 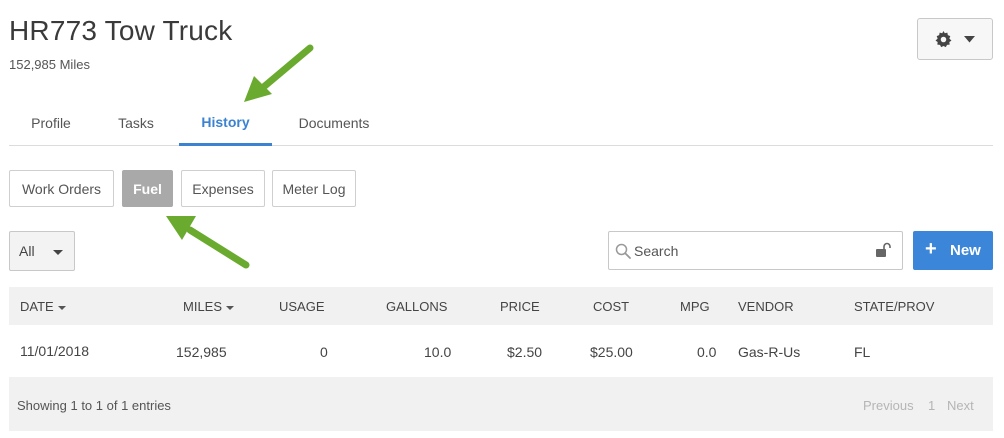 I want to click on cell-state: FL, so click(x=862, y=352).